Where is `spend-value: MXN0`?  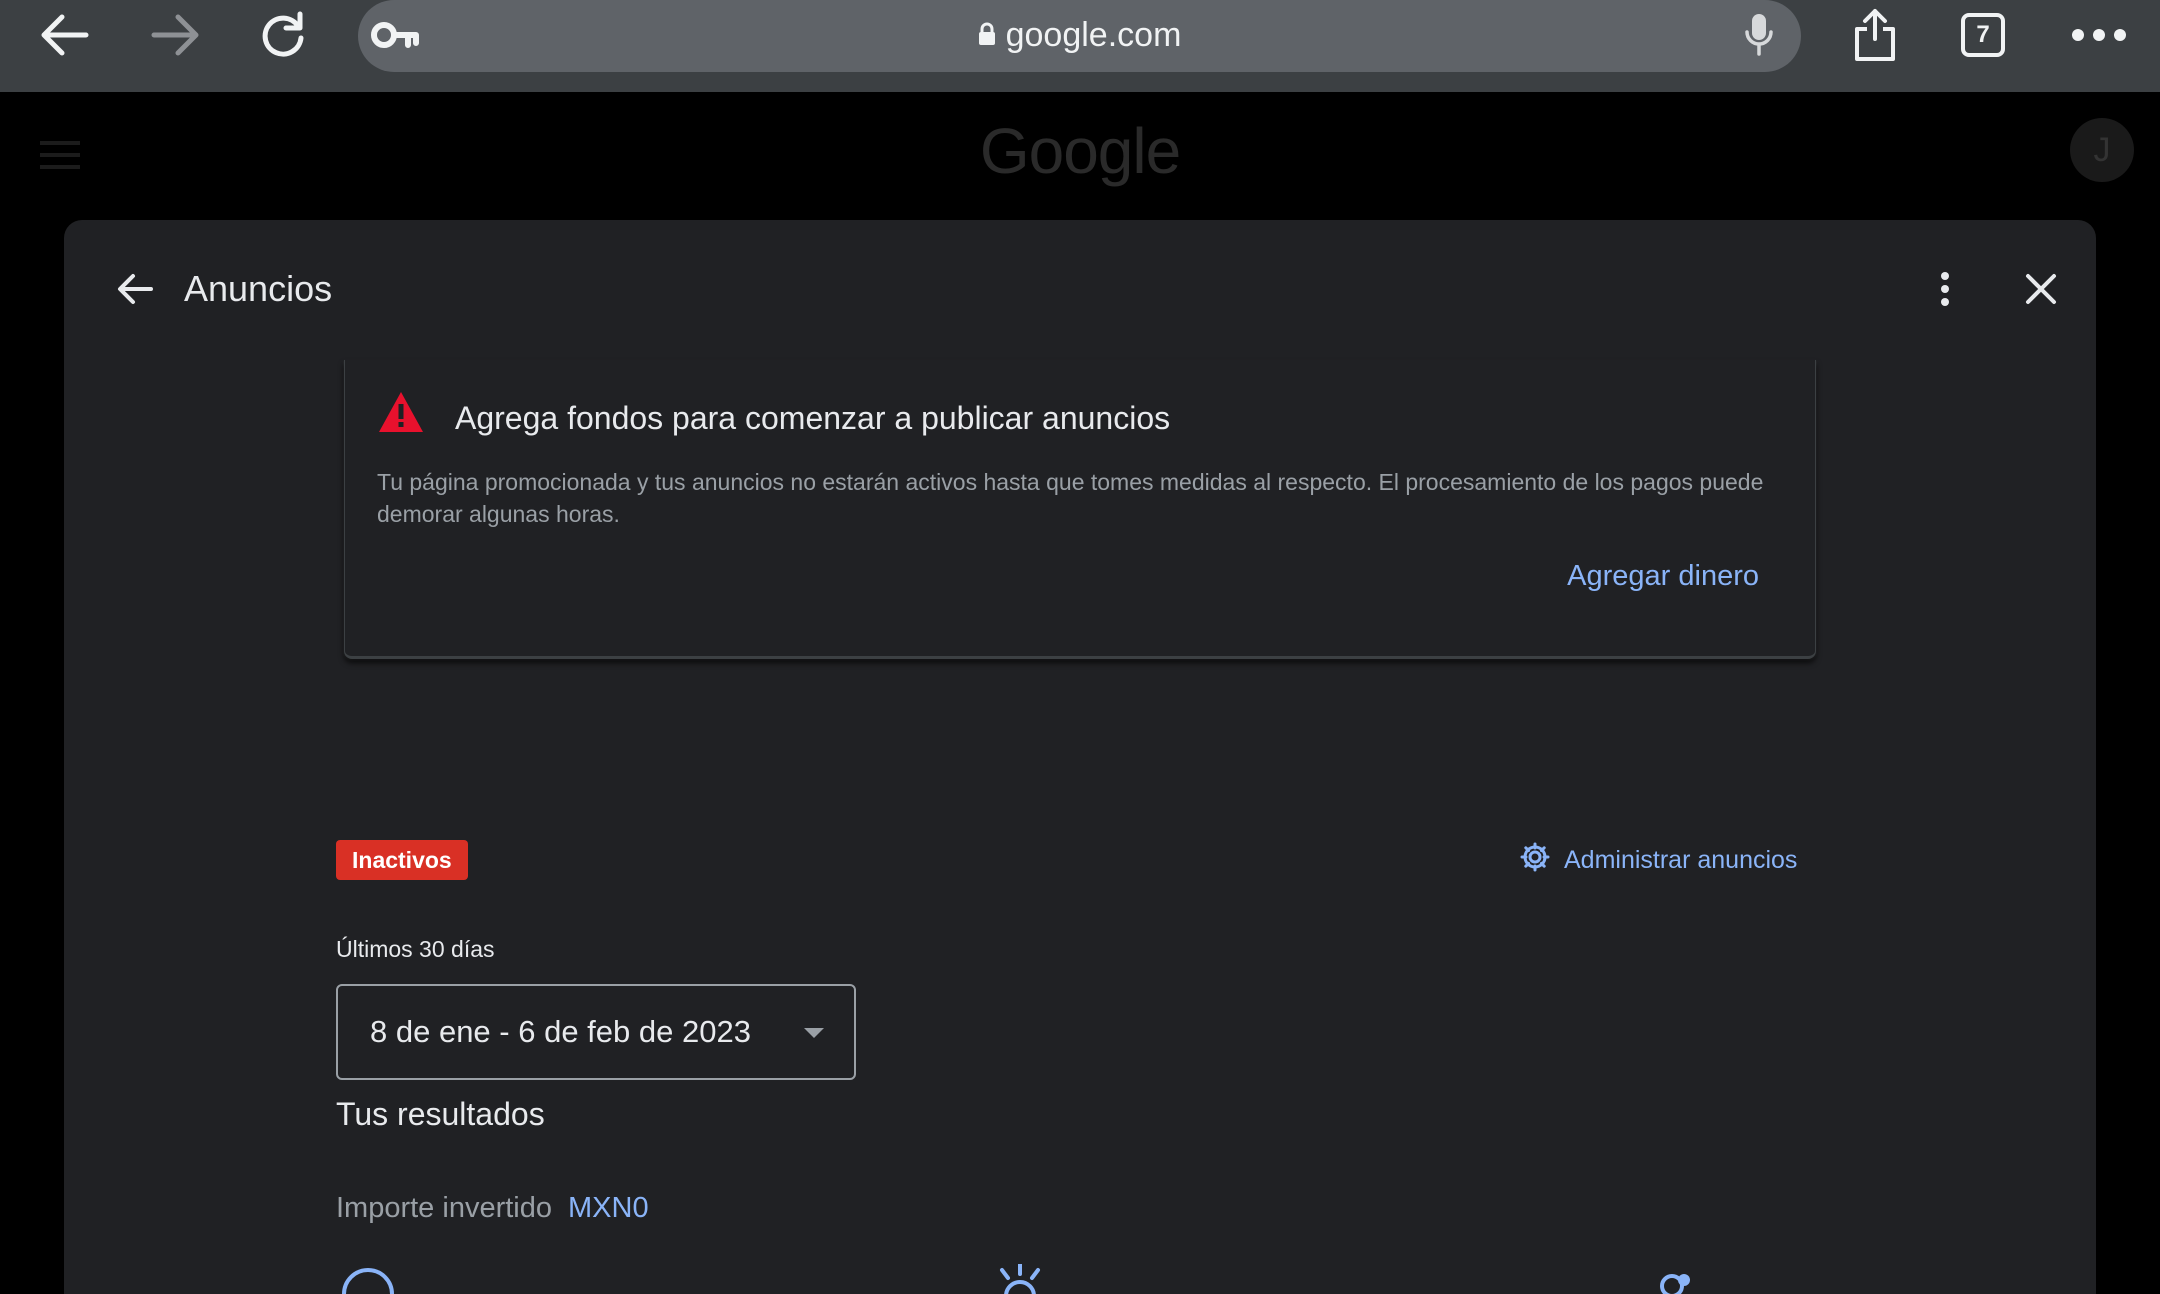
spend-value: MXN0 is located at coordinates (608, 1208).